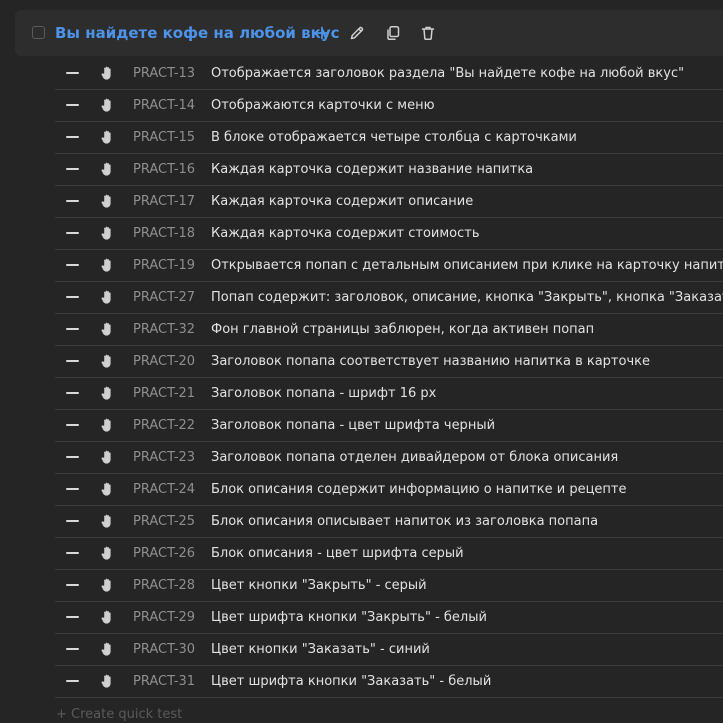 The height and width of the screenshot is (723, 723). I want to click on test-case-row: PRACT-14 Отображаются карточки с меню, so click(389, 106).